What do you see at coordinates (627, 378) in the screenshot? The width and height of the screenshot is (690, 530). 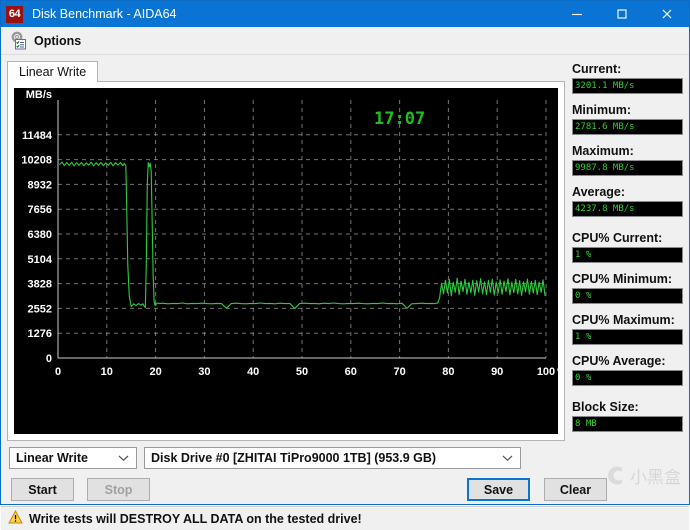 I see `stat-box-cpu-average: 0 %` at bounding box center [627, 378].